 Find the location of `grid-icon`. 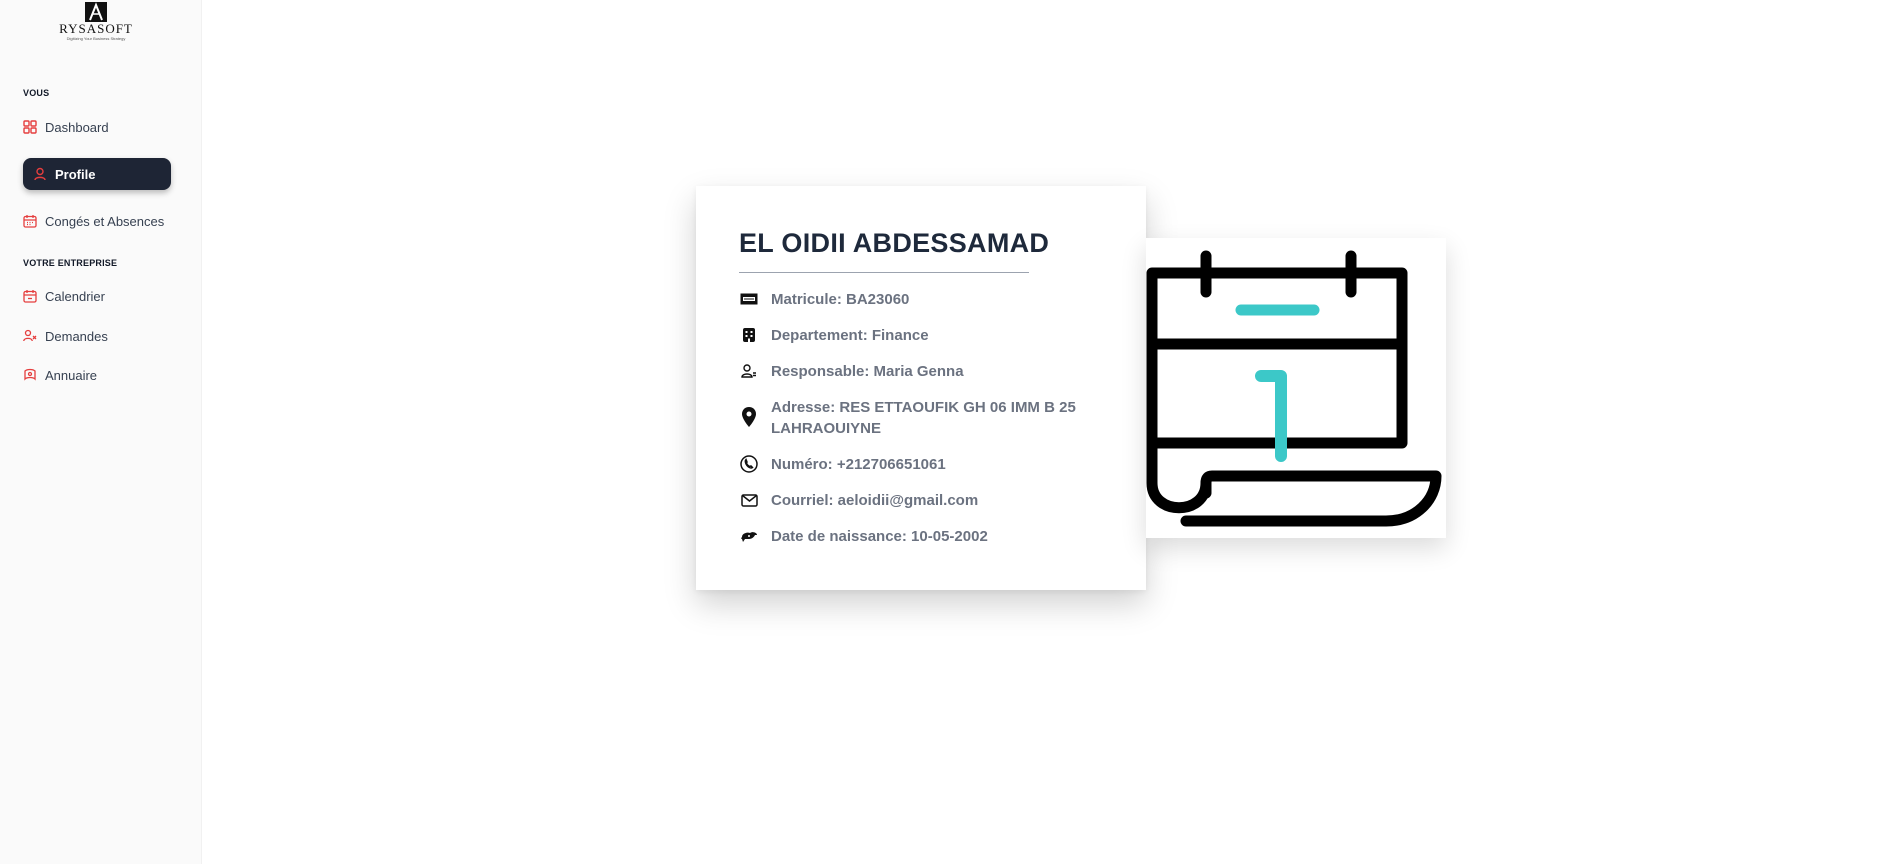

grid-icon is located at coordinates (30, 127).